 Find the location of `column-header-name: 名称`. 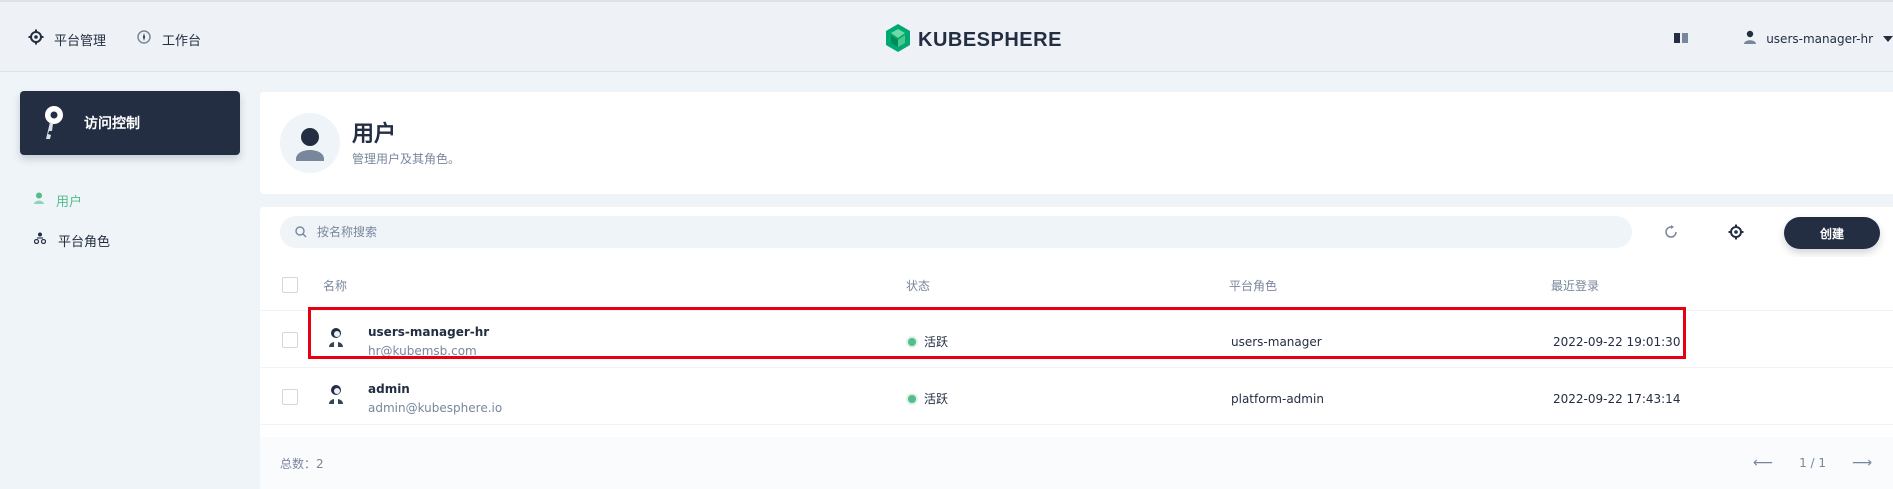

column-header-name: 名称 is located at coordinates (335, 285).